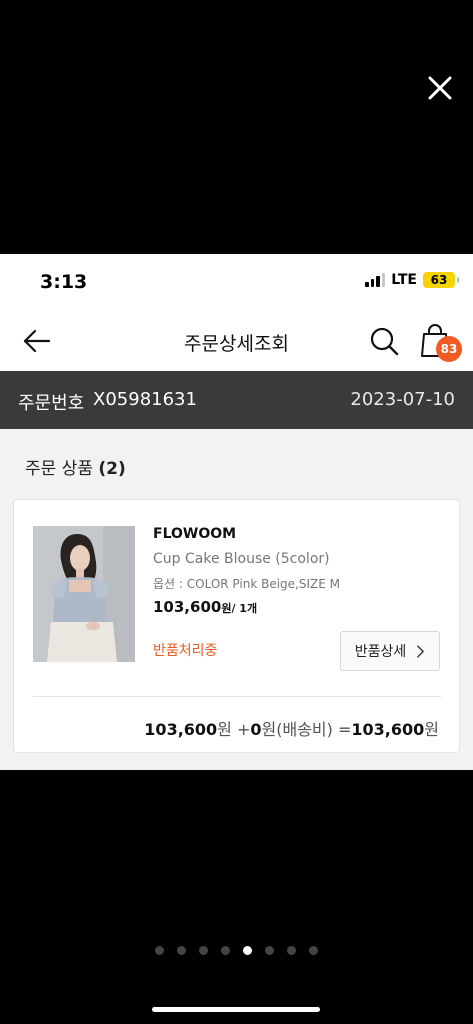  I want to click on order-number-label: 주문번호, so click(51, 403).